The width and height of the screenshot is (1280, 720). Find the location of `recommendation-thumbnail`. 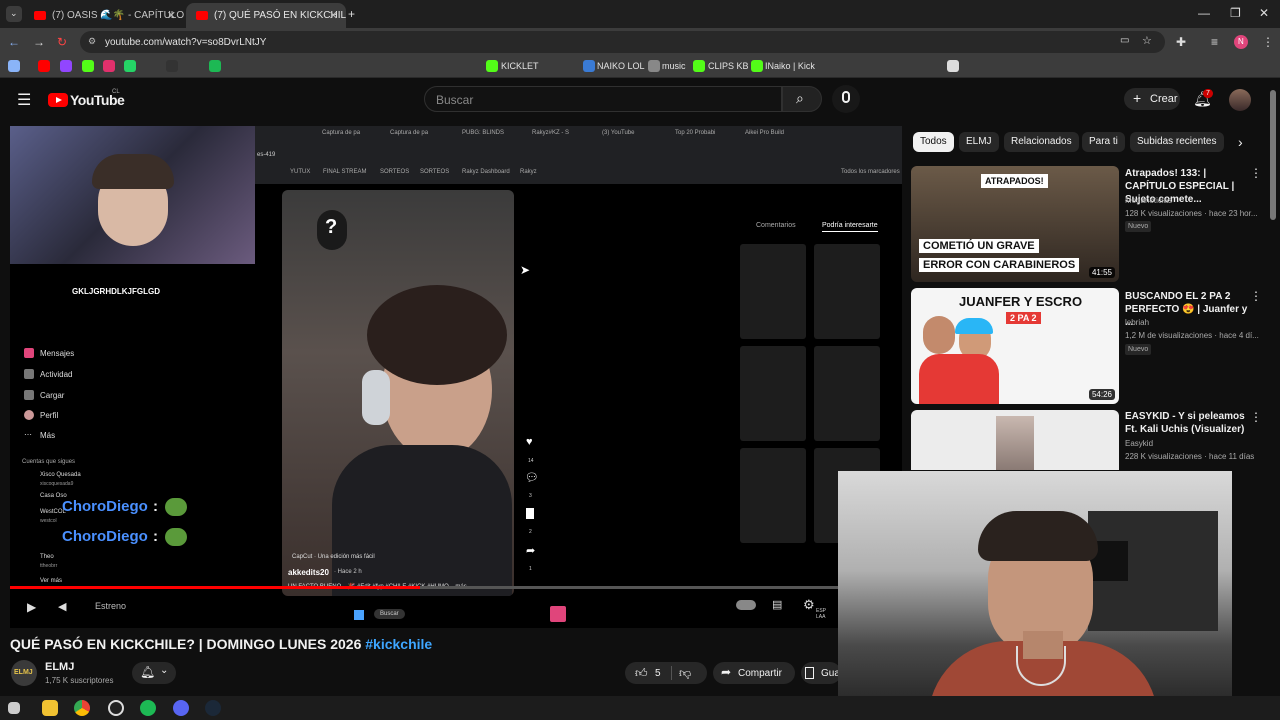

recommendation-thumbnail is located at coordinates (1015, 440).